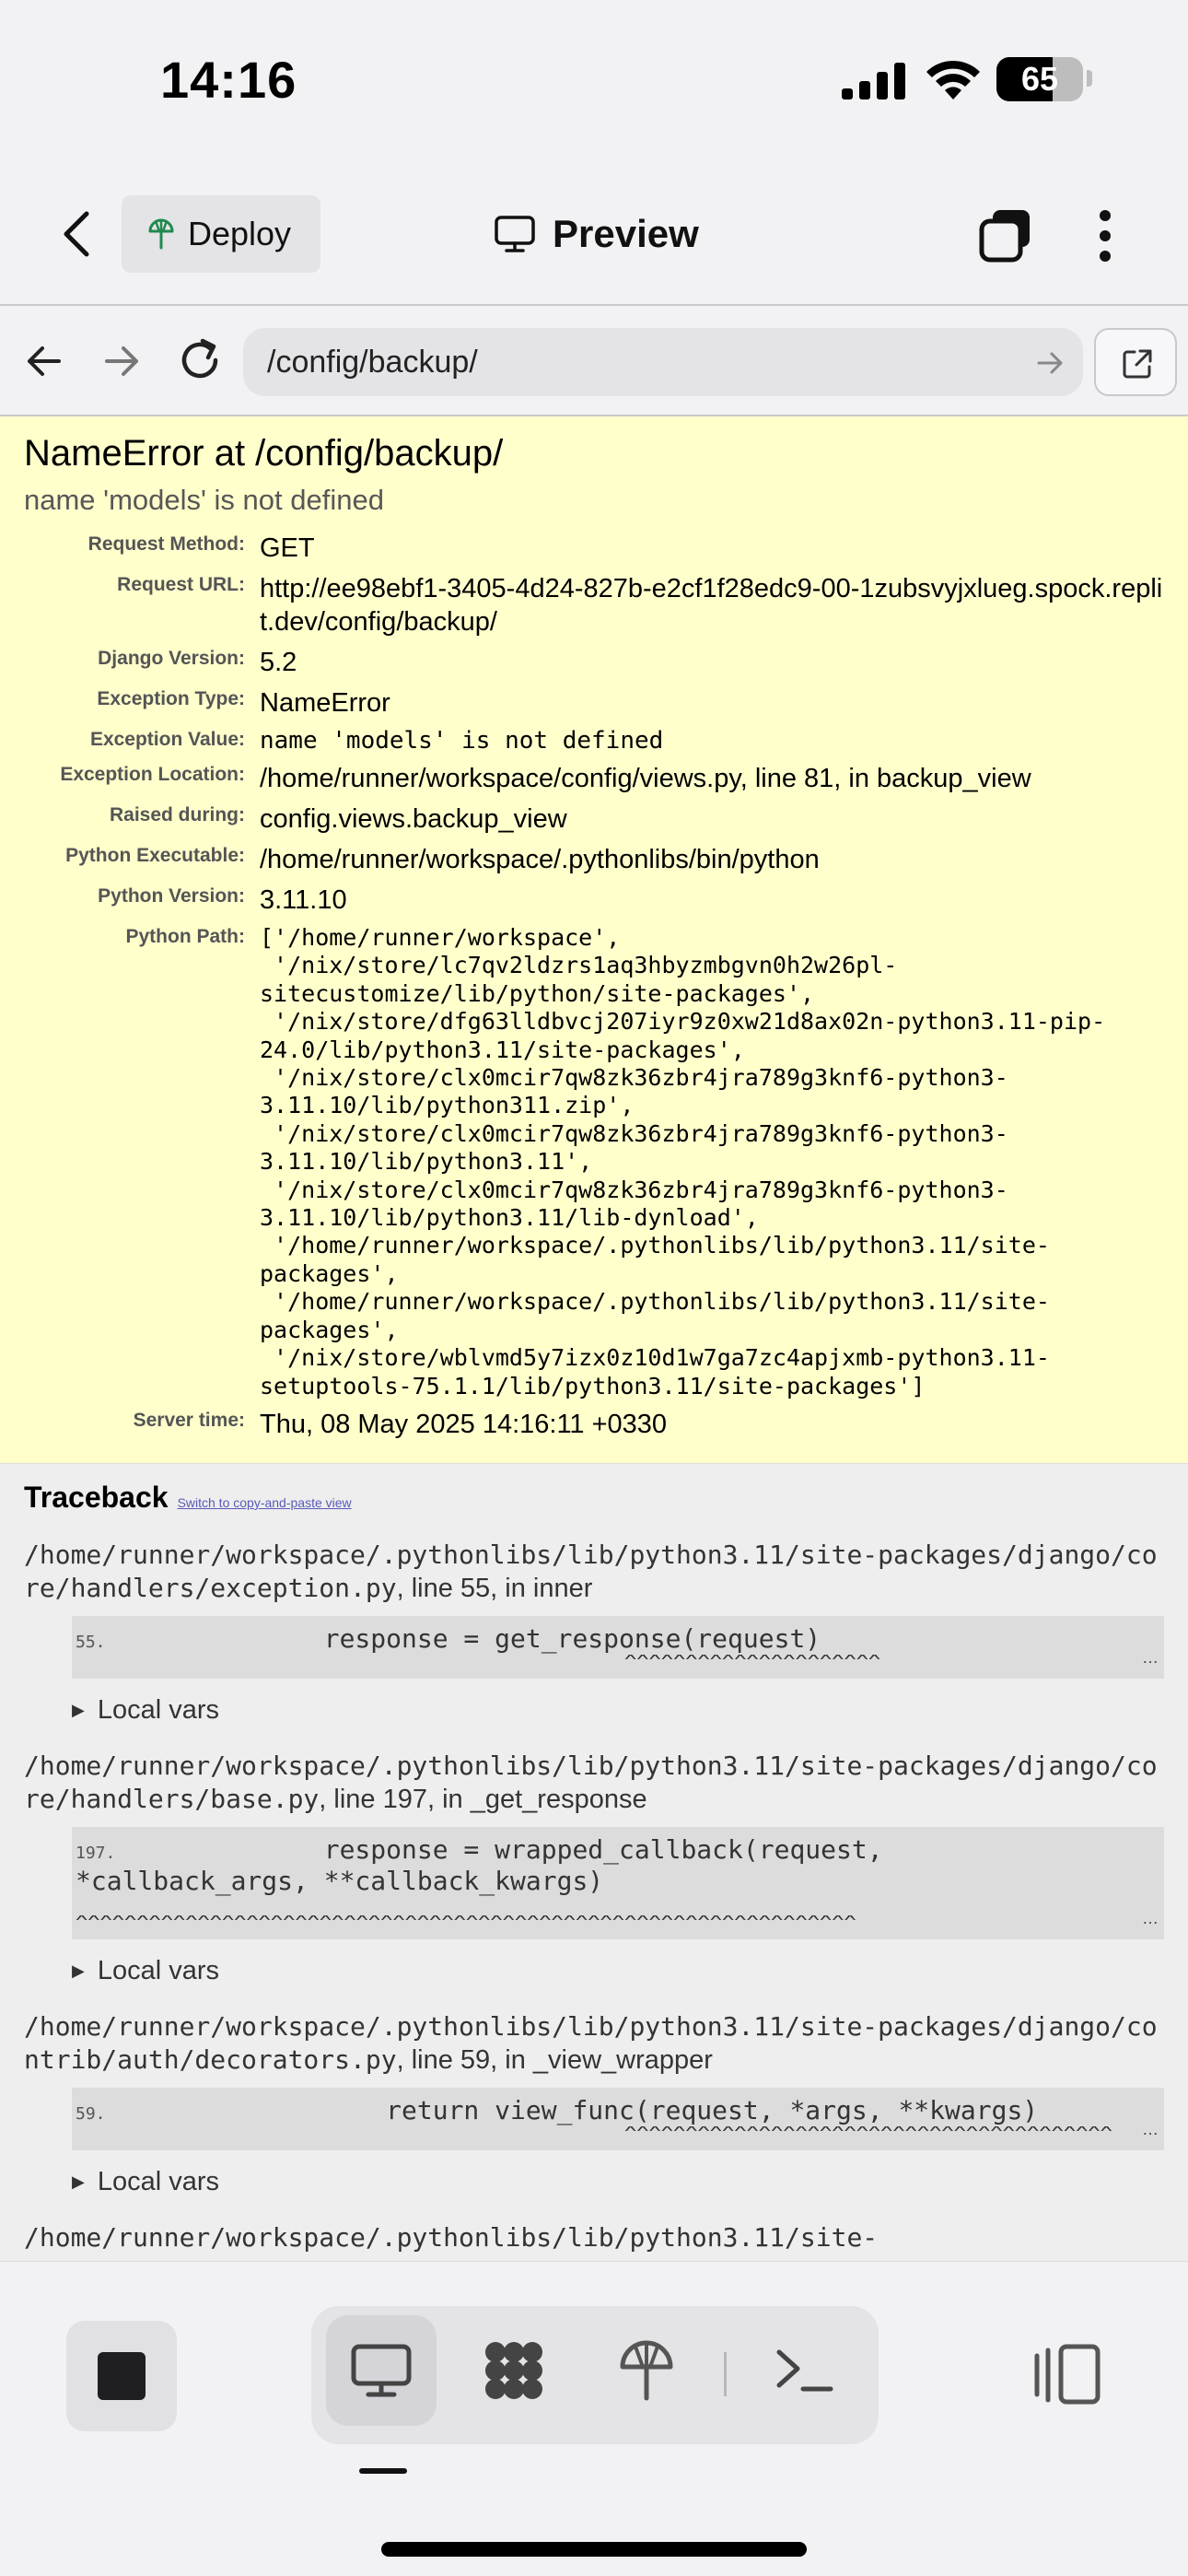  I want to click on line-number: 197., so click(96, 1853).